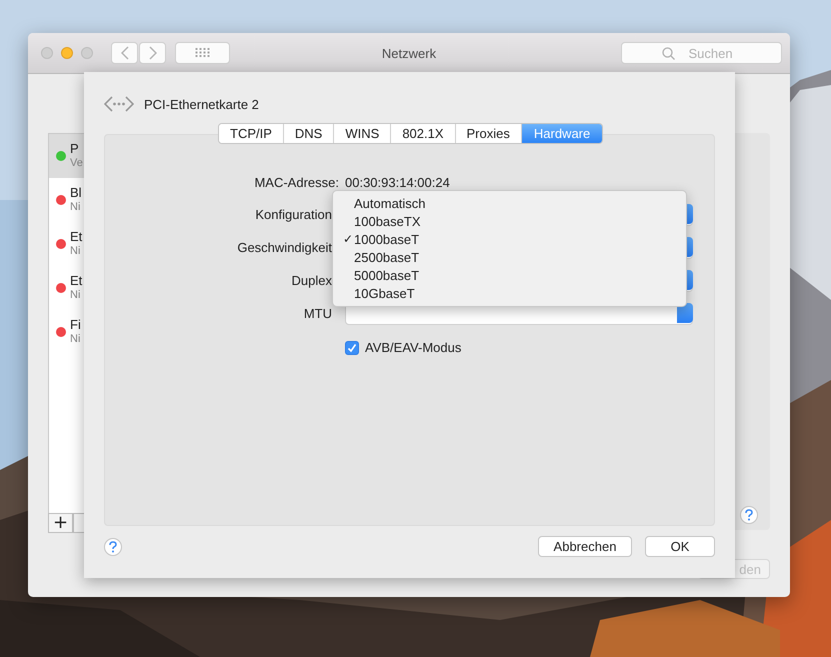  What do you see at coordinates (387, 275) in the screenshot?
I see `menu-item-label: 5000baseT` at bounding box center [387, 275].